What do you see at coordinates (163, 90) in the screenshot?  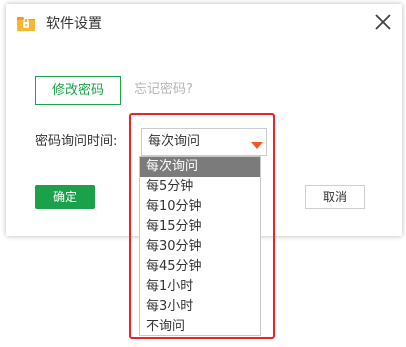 I see `forgot-password-link: 忘记密码?` at bounding box center [163, 90].